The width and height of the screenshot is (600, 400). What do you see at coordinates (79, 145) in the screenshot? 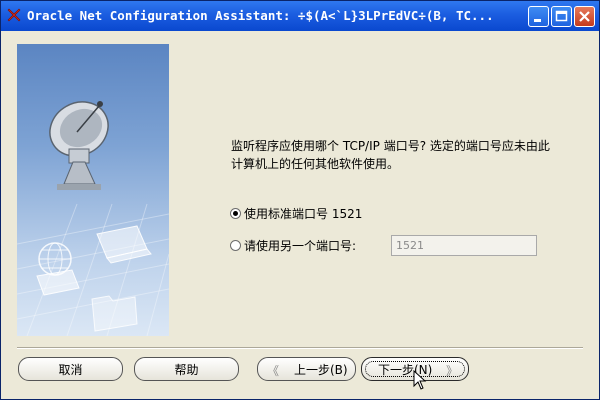
I see `satellite-dish-icon` at bounding box center [79, 145].